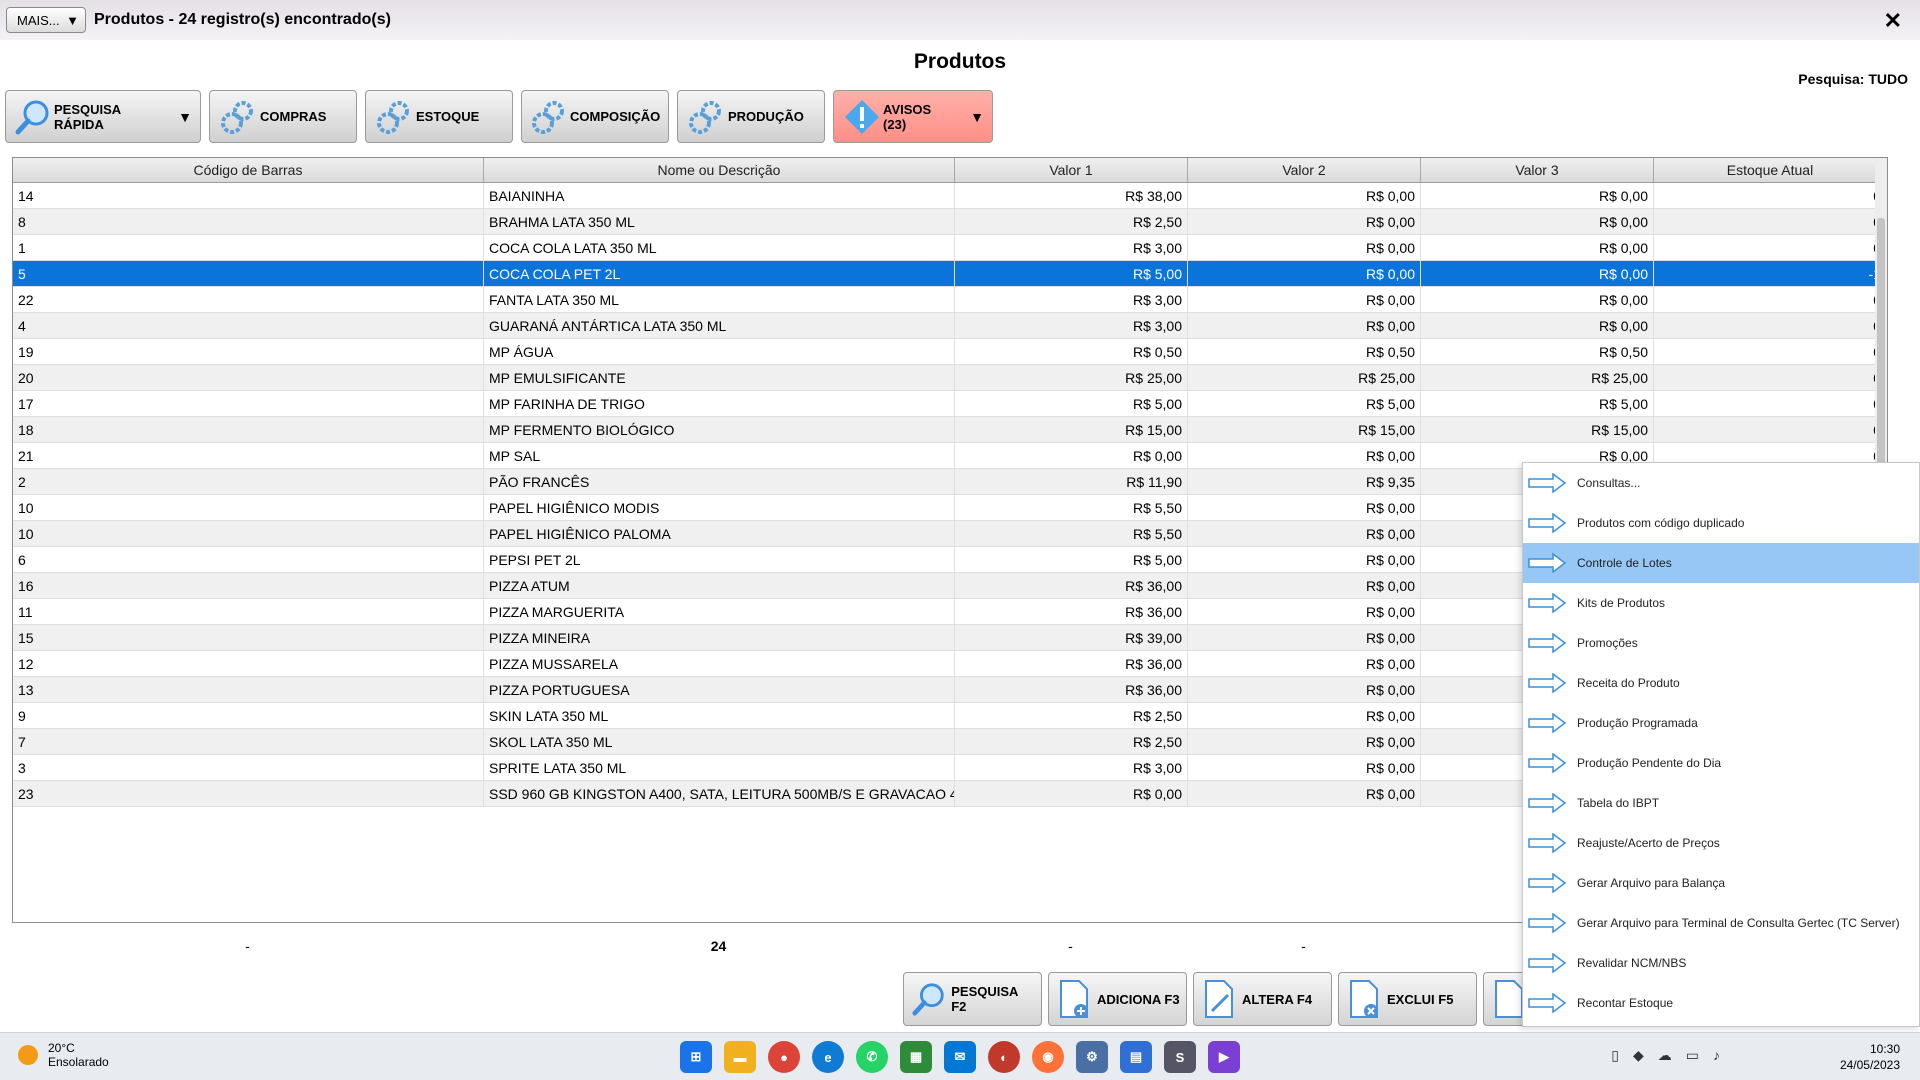 Image resolution: width=1920 pixels, height=1080 pixels. Describe the element at coordinates (740, 1057) in the screenshot. I see `file-explorer-icon: ▬` at that location.